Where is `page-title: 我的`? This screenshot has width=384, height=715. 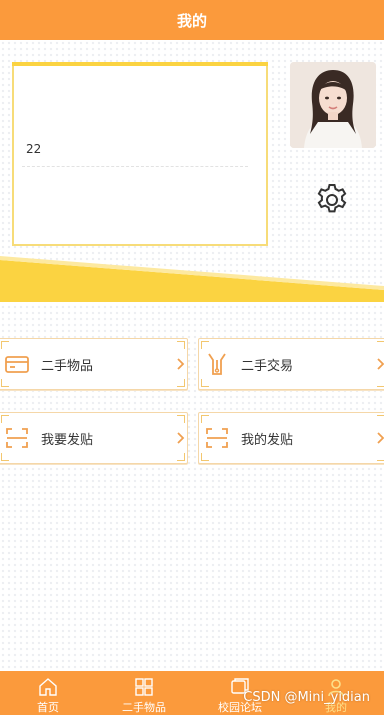 page-title: 我的 is located at coordinates (191, 20).